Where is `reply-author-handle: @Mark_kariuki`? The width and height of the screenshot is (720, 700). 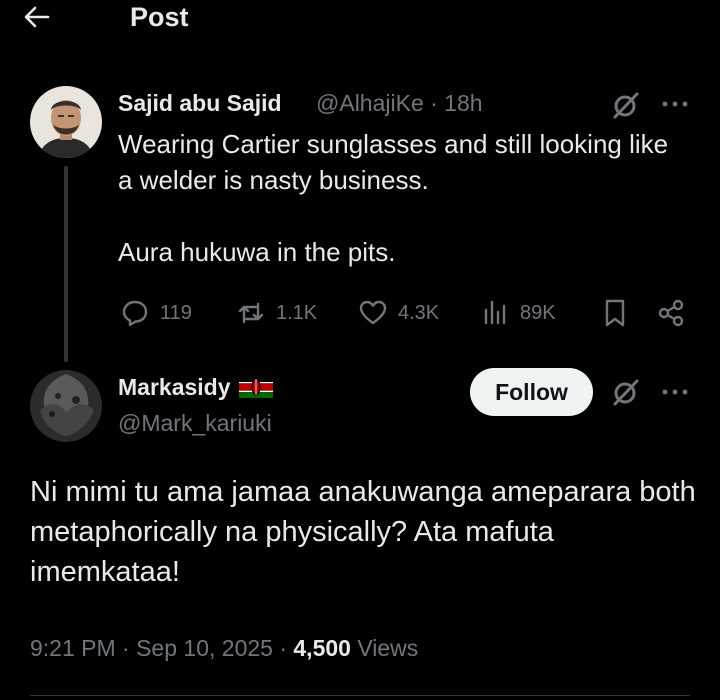
reply-author-handle: @Mark_kariuki is located at coordinates (195, 423).